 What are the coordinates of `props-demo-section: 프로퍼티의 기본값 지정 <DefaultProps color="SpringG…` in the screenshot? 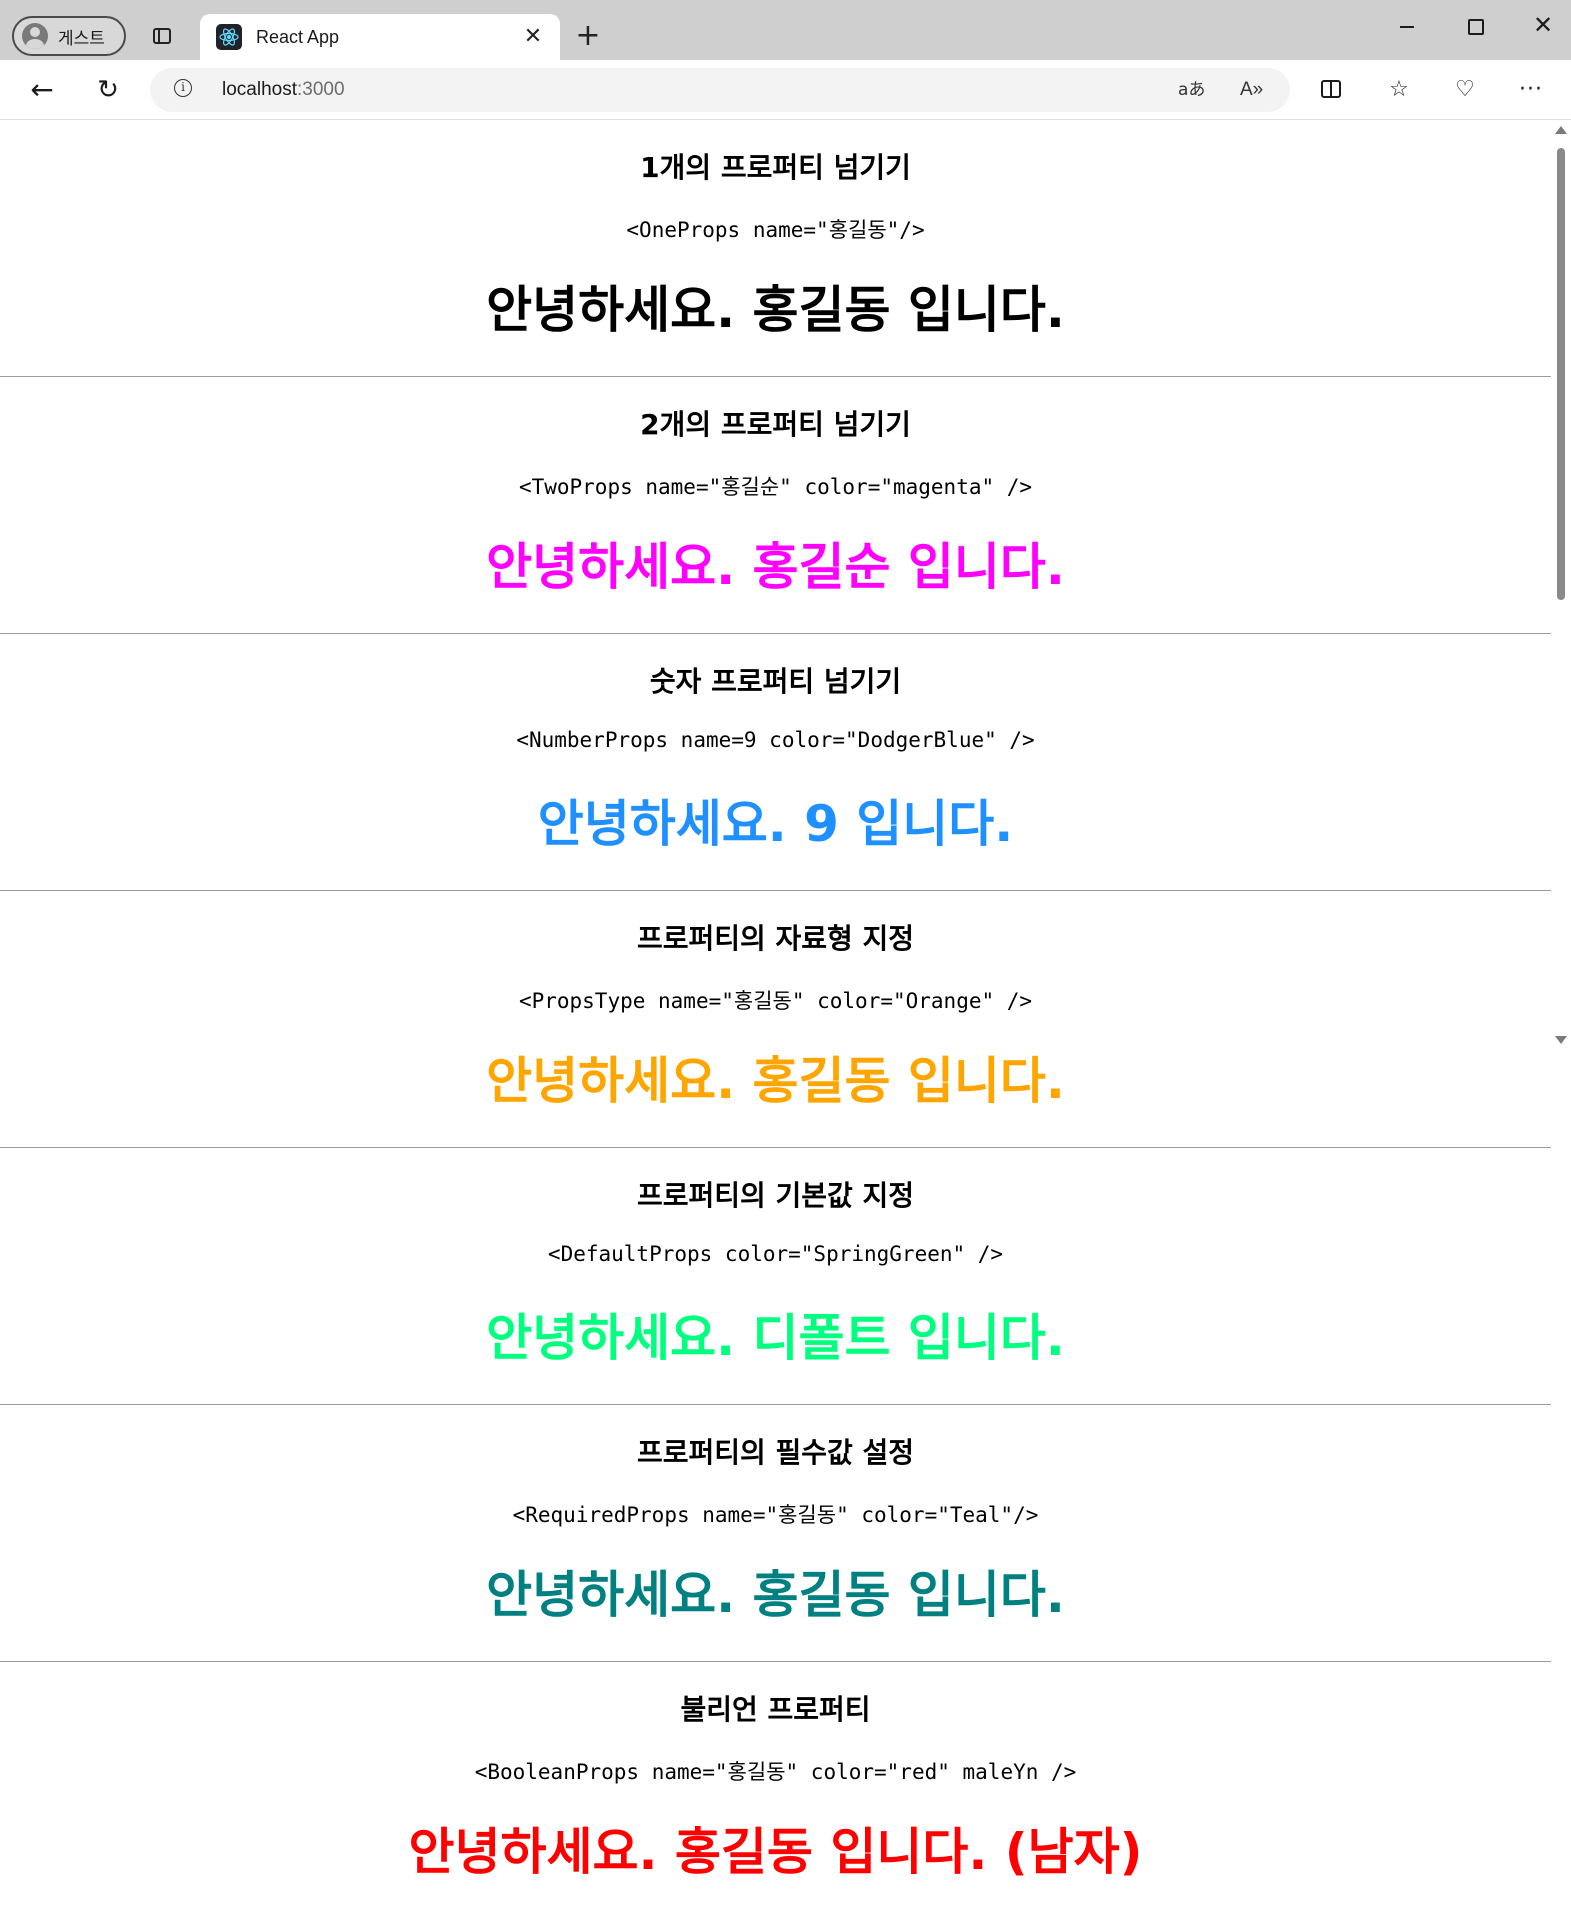 It's located at (775, 1276).